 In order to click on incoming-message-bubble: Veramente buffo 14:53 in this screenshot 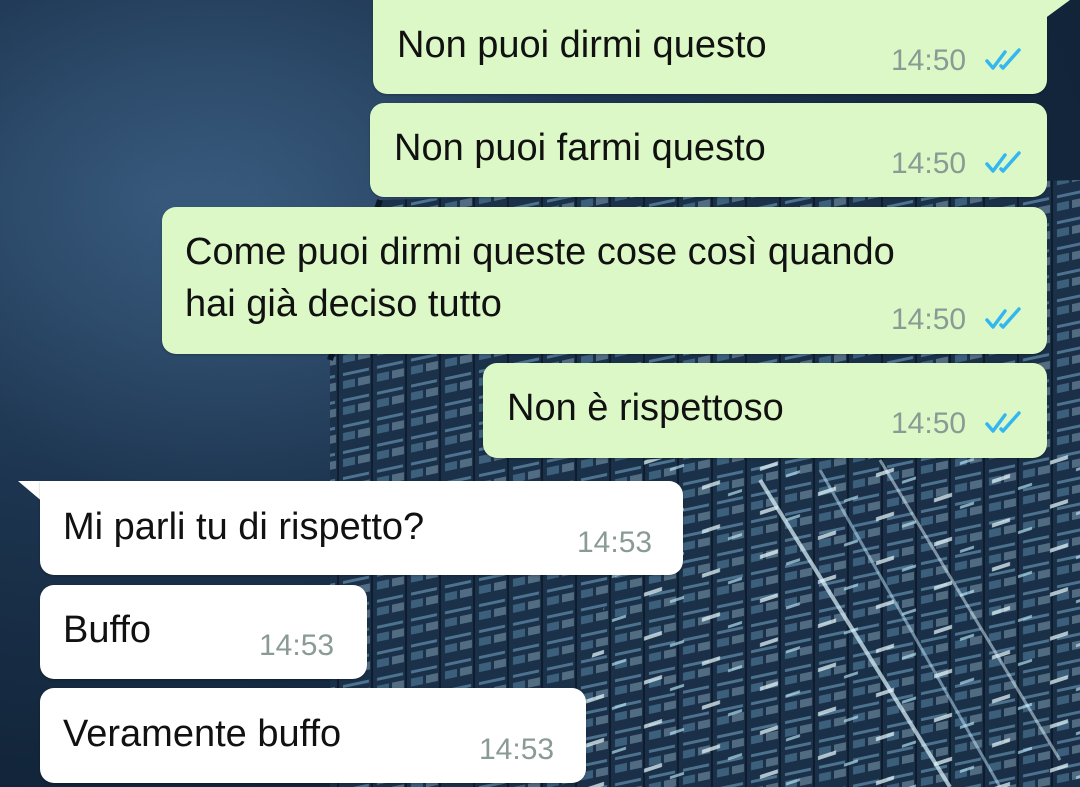, I will do `click(313, 735)`.